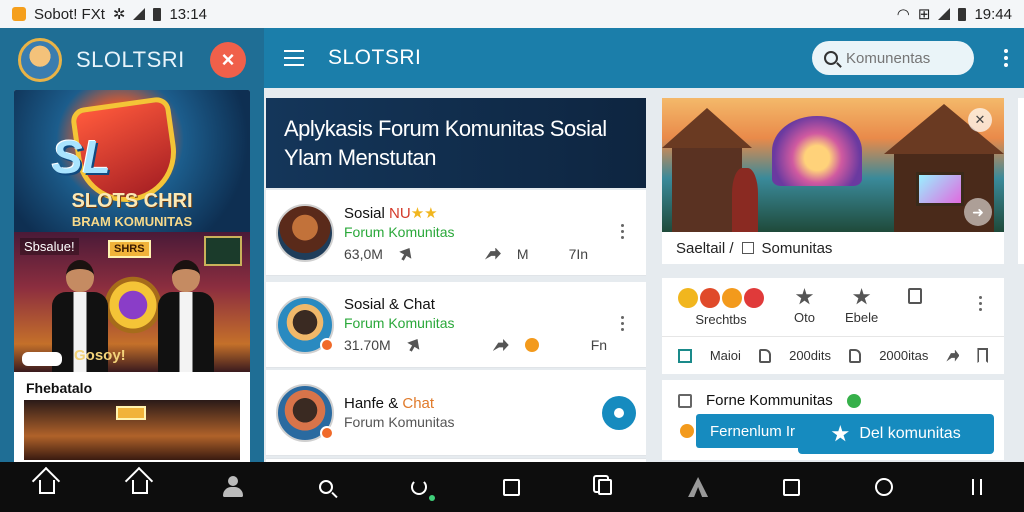  What do you see at coordinates (817, 151) in the screenshot?
I see `dome-structure` at bounding box center [817, 151].